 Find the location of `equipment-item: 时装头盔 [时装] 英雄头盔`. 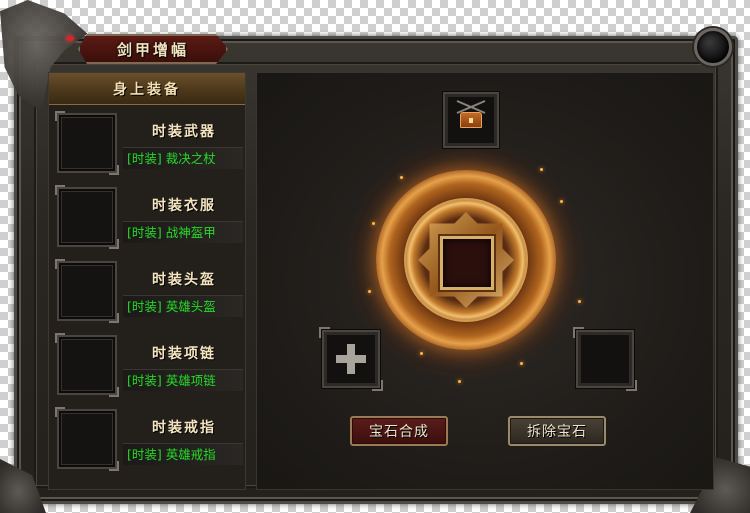

equipment-item: 时装头盔 [时装] 英雄头盔 is located at coordinates (149, 292).